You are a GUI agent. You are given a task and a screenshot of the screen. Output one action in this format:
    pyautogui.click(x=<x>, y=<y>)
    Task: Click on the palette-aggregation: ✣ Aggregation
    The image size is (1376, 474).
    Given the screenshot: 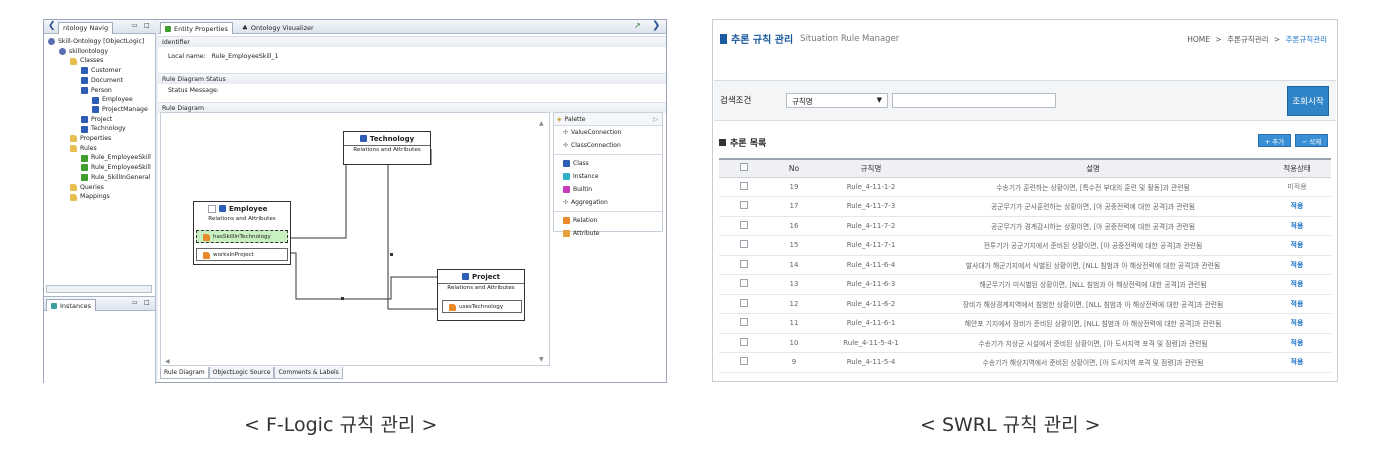 What is the action you would take?
    pyautogui.click(x=608, y=202)
    